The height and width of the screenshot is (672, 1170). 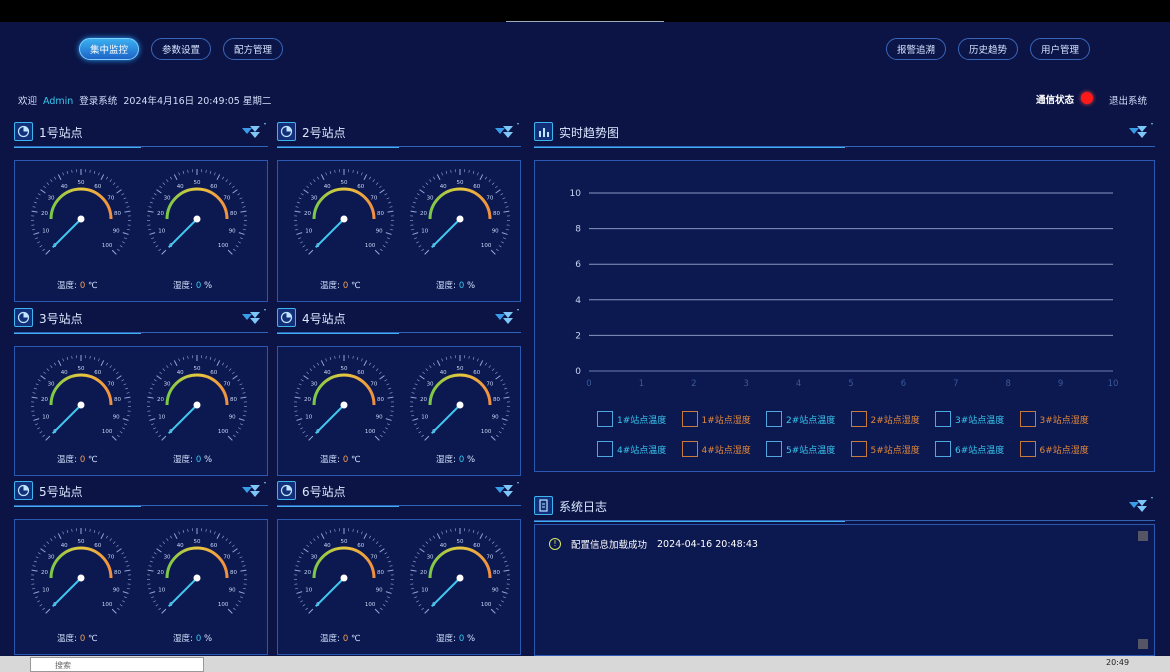 I want to click on nav-history-trend-button: 历史趋势, so click(x=988, y=49).